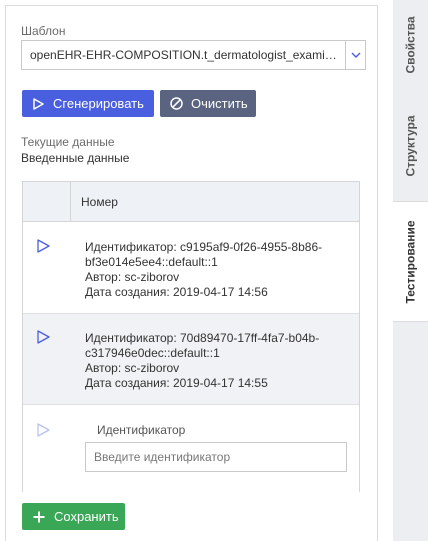 The width and height of the screenshot is (428, 541). I want to click on table-row-new: Идентификатор, so click(191, 448).